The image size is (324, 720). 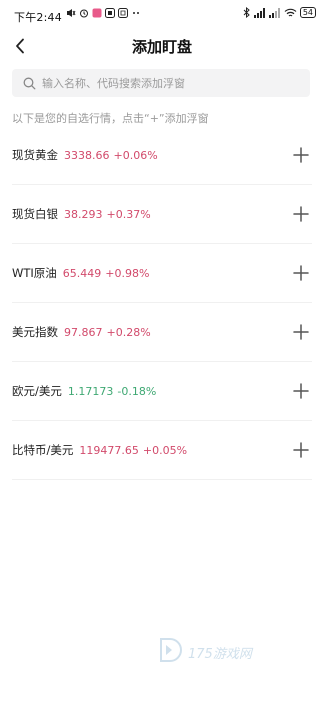 What do you see at coordinates (165, 450) in the screenshot?
I see `item-change: +0.05%` at bounding box center [165, 450].